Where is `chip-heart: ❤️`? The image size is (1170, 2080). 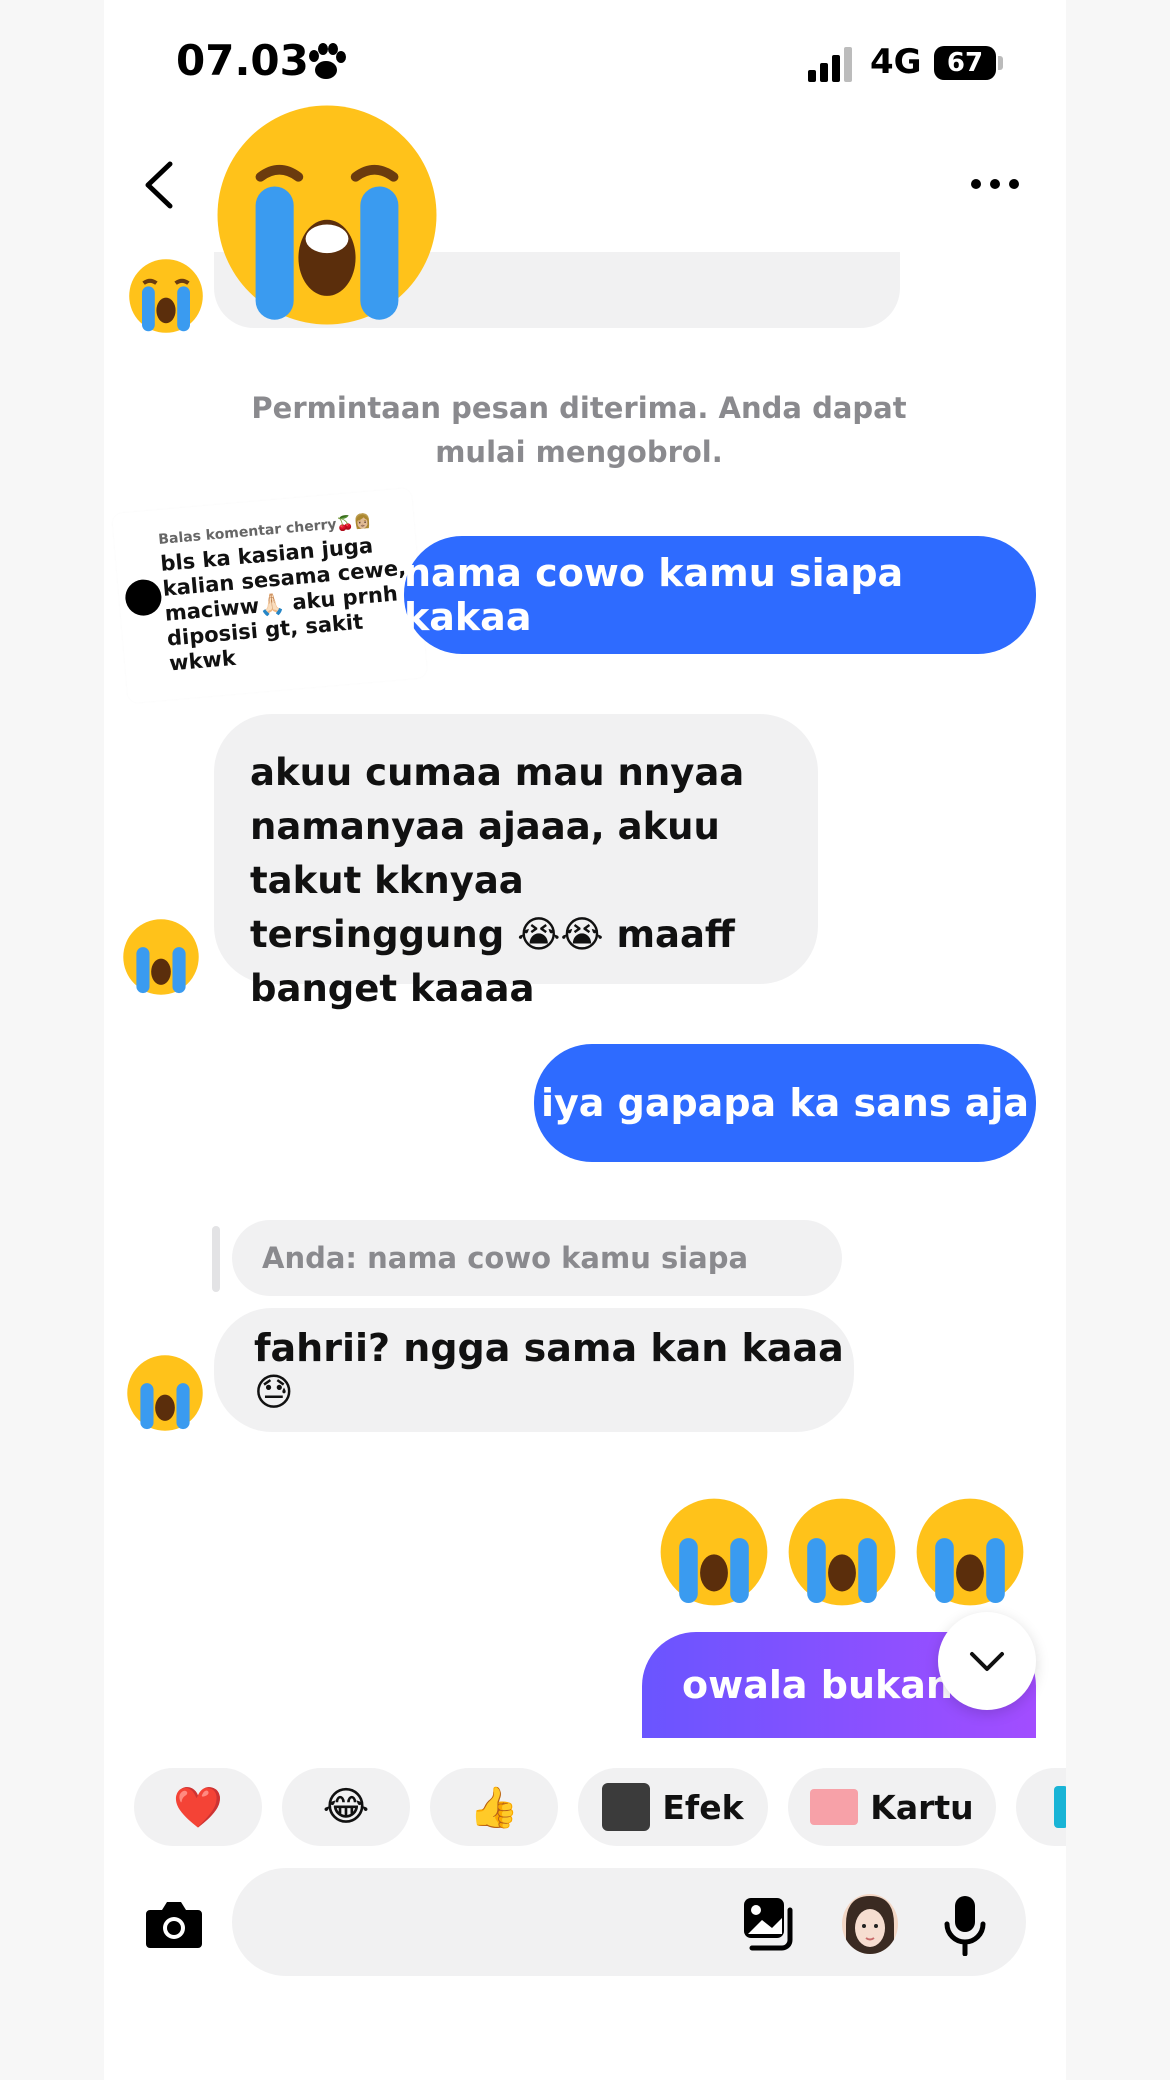
chip-heart: ❤️ is located at coordinates (198, 1807).